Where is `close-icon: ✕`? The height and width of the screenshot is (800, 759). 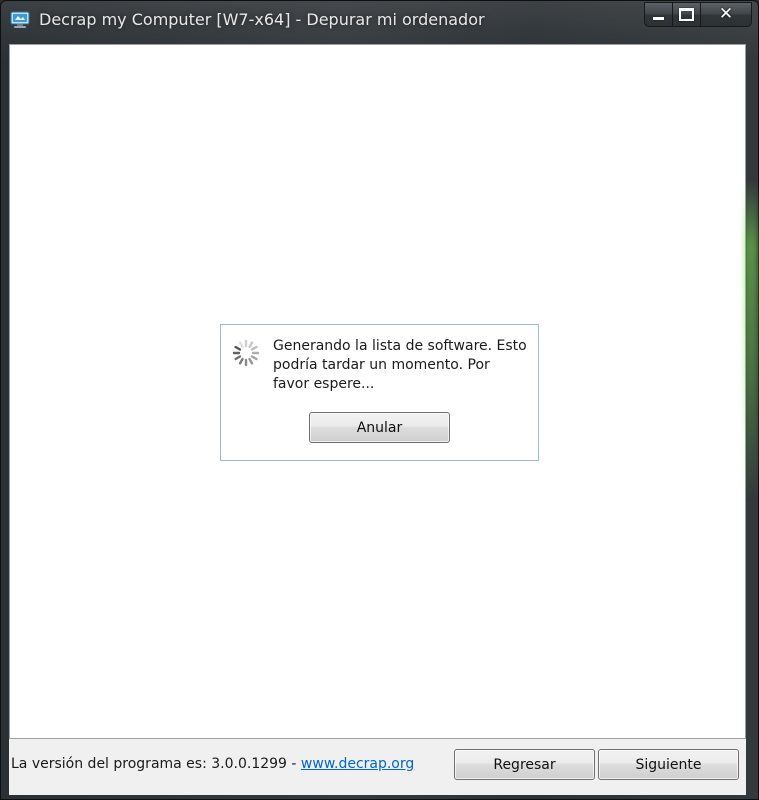
close-icon: ✕ is located at coordinates (726, 14).